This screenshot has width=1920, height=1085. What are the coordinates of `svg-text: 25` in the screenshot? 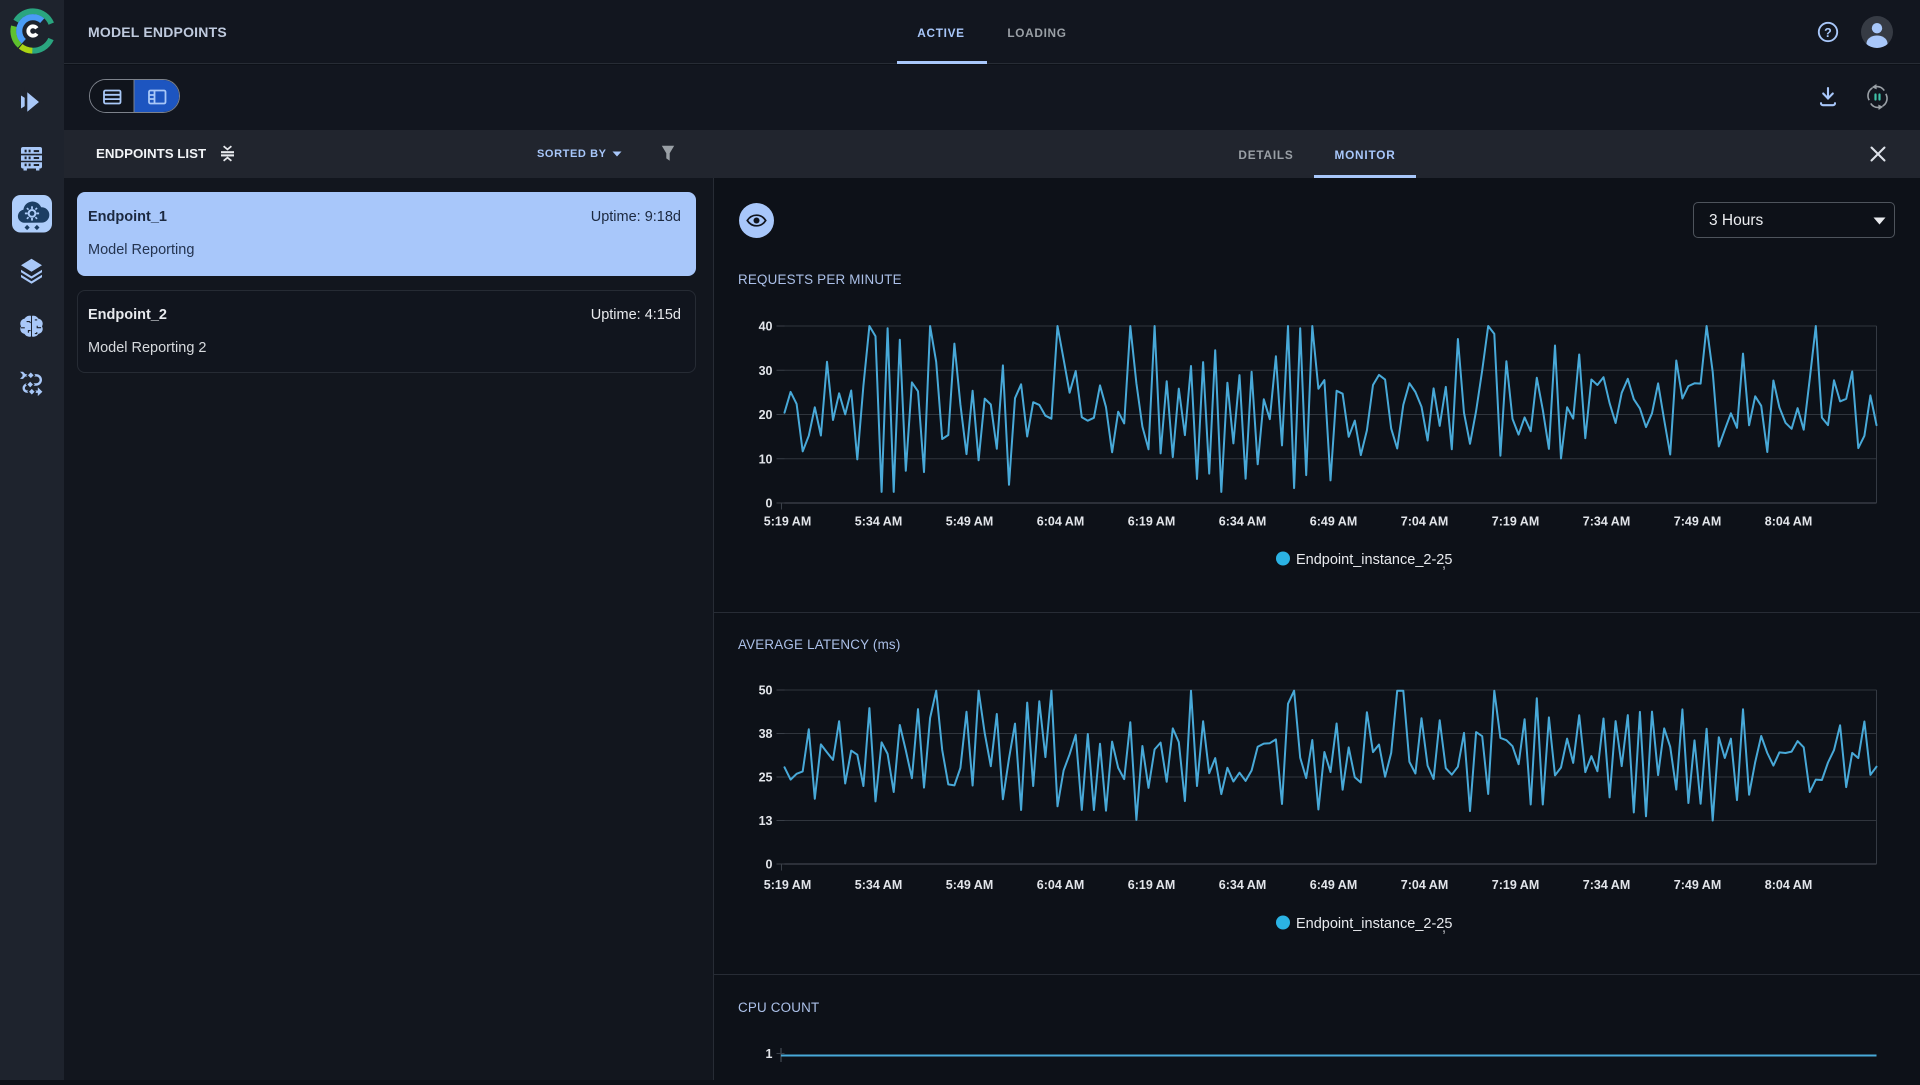 It's located at (766, 778).